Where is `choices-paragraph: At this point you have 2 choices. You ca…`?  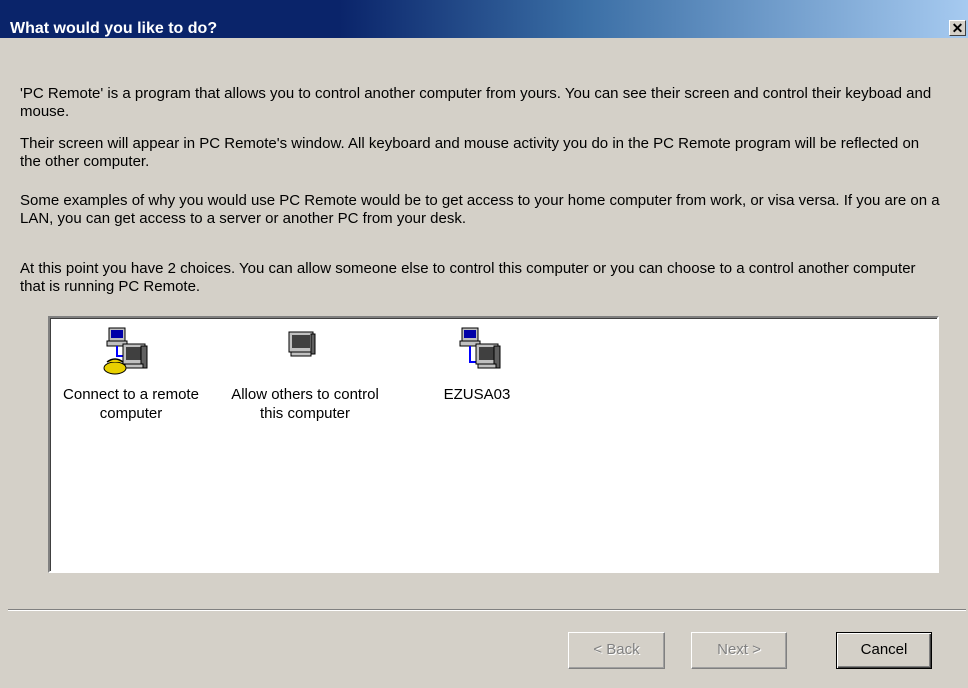
choices-paragraph: At this point you have 2 choices. You ca… is located at coordinates (468, 277).